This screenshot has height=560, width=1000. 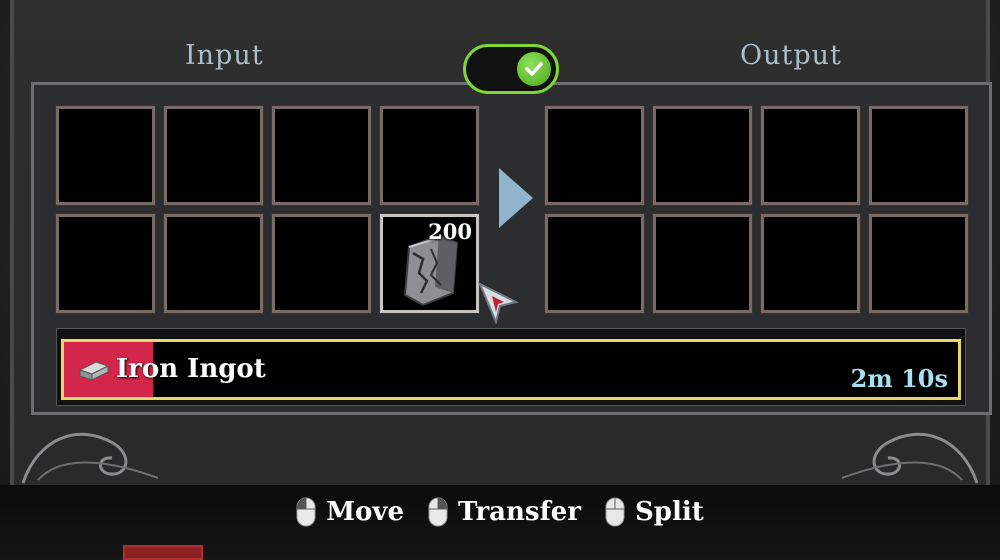 I want to click on stack-count: 200, so click(x=450, y=231).